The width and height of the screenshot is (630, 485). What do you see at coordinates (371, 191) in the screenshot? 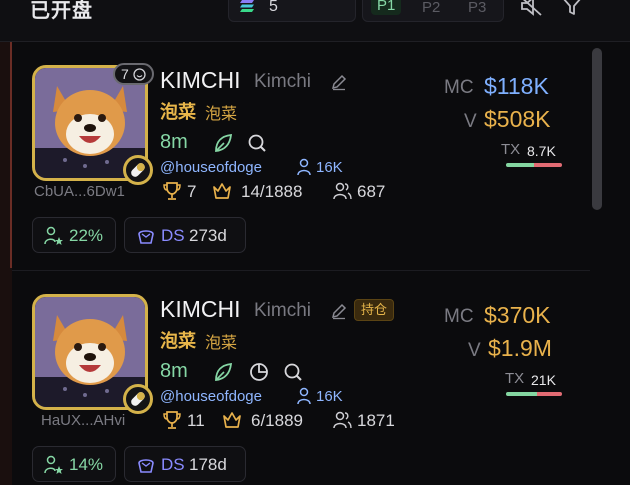
I see `holders-count: 687` at bounding box center [371, 191].